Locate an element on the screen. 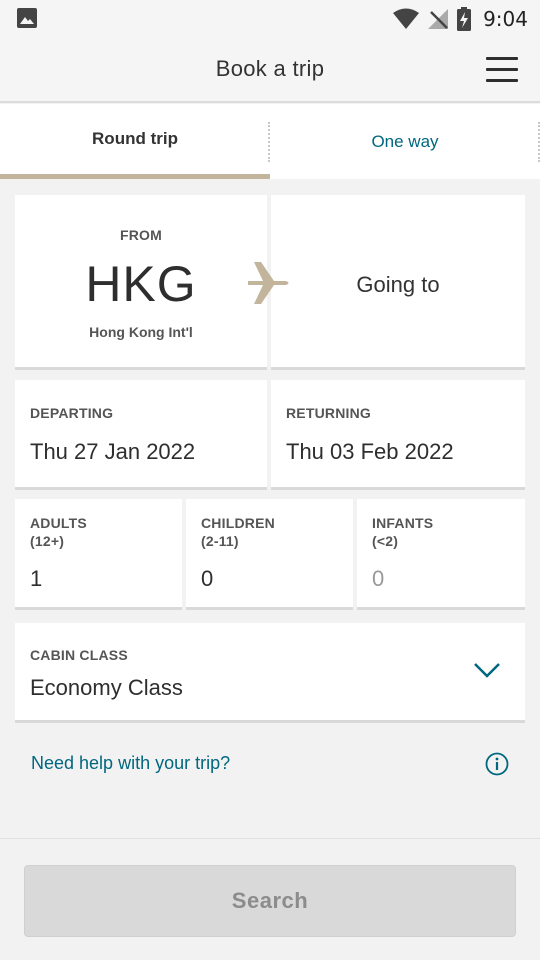  image-notification-icon is located at coordinates (27, 18).